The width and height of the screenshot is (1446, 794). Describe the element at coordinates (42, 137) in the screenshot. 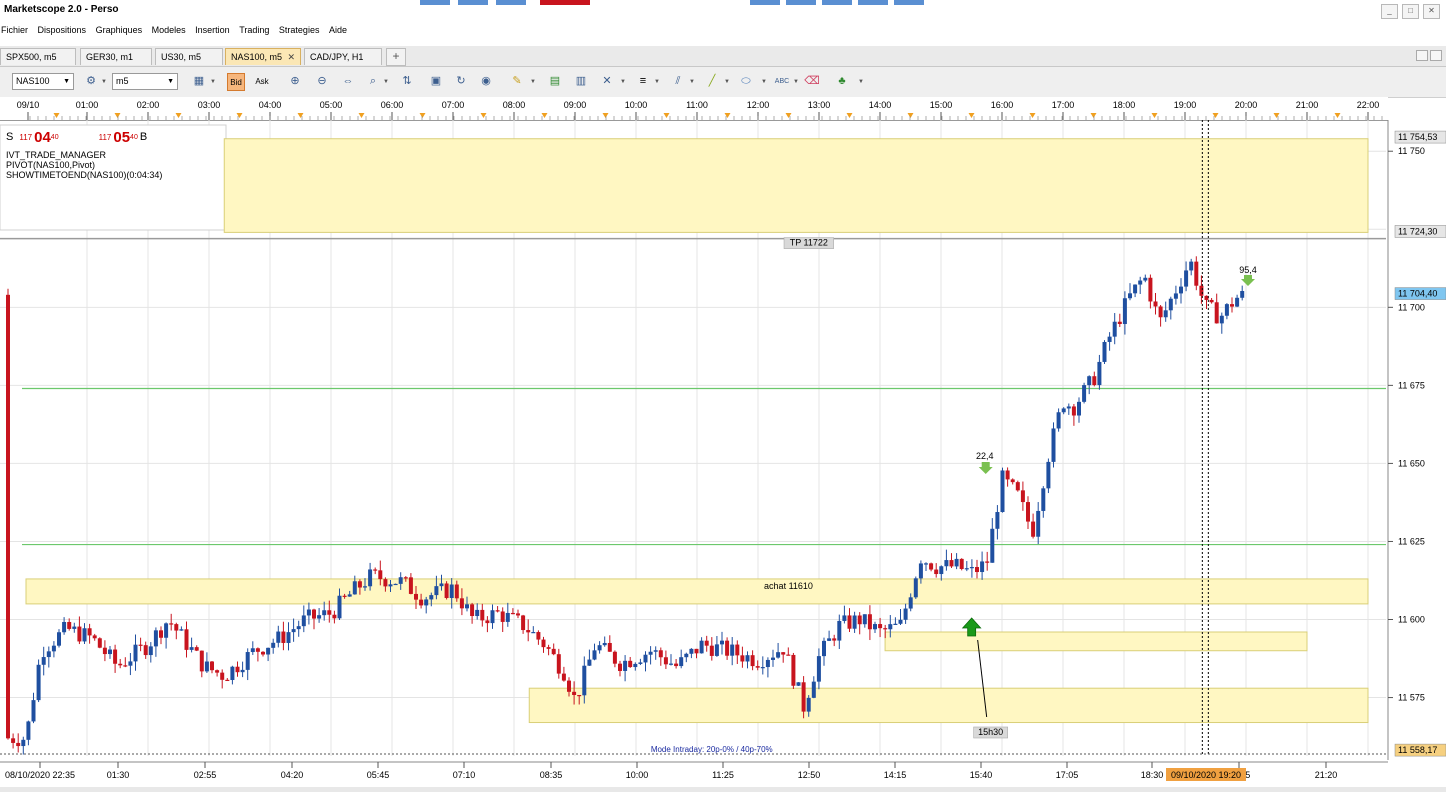

I see `sell-price-big: 04` at that location.